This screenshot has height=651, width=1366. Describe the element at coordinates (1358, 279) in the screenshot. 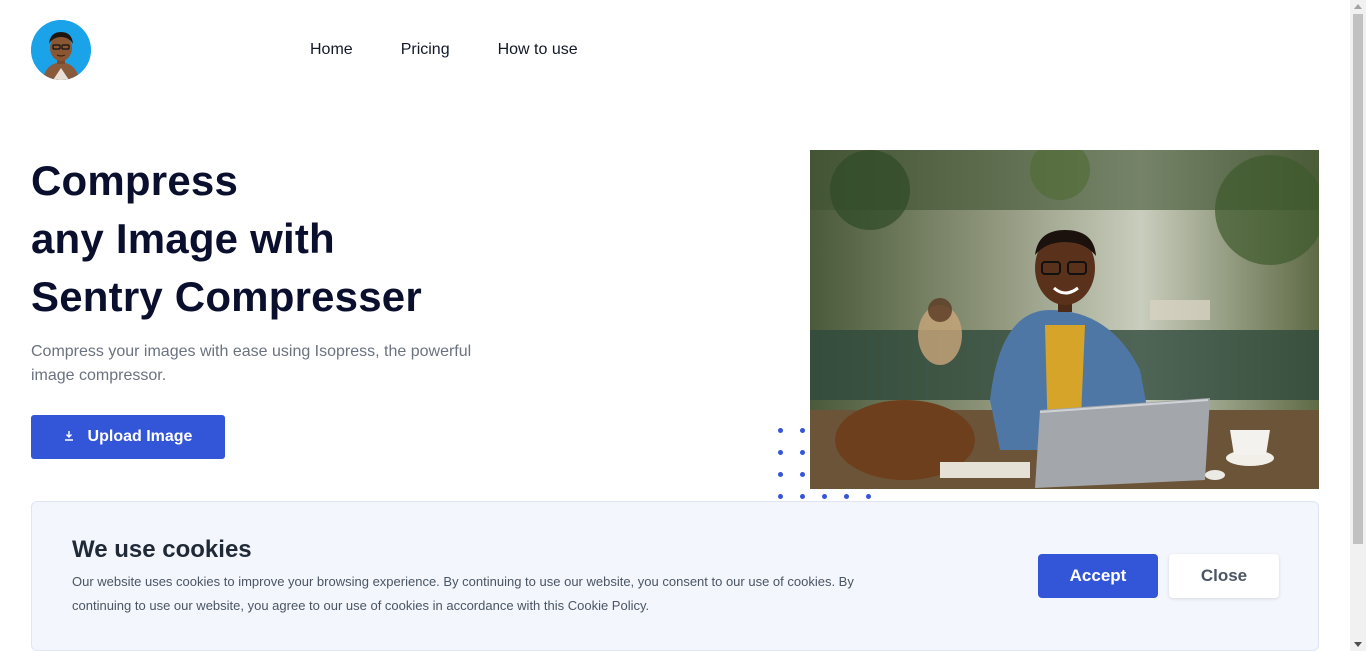

I see `scrollbar-thumb` at that location.